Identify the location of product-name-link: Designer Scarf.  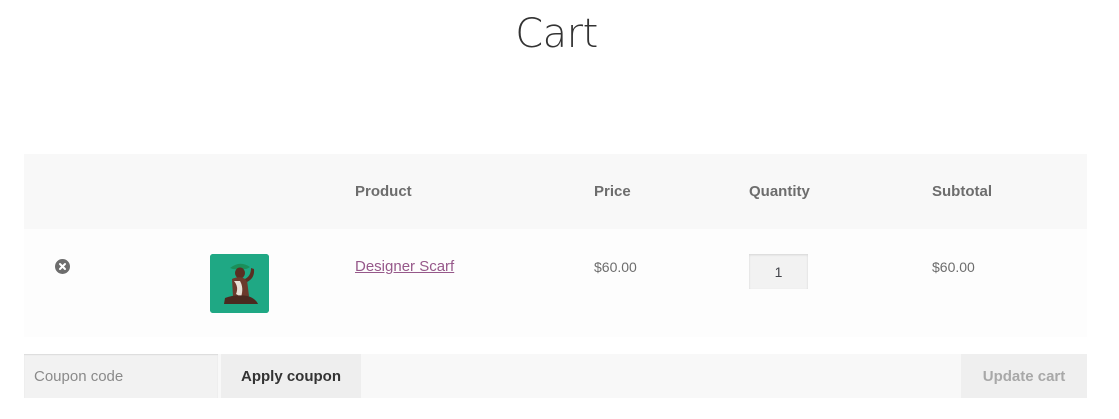
(404, 266).